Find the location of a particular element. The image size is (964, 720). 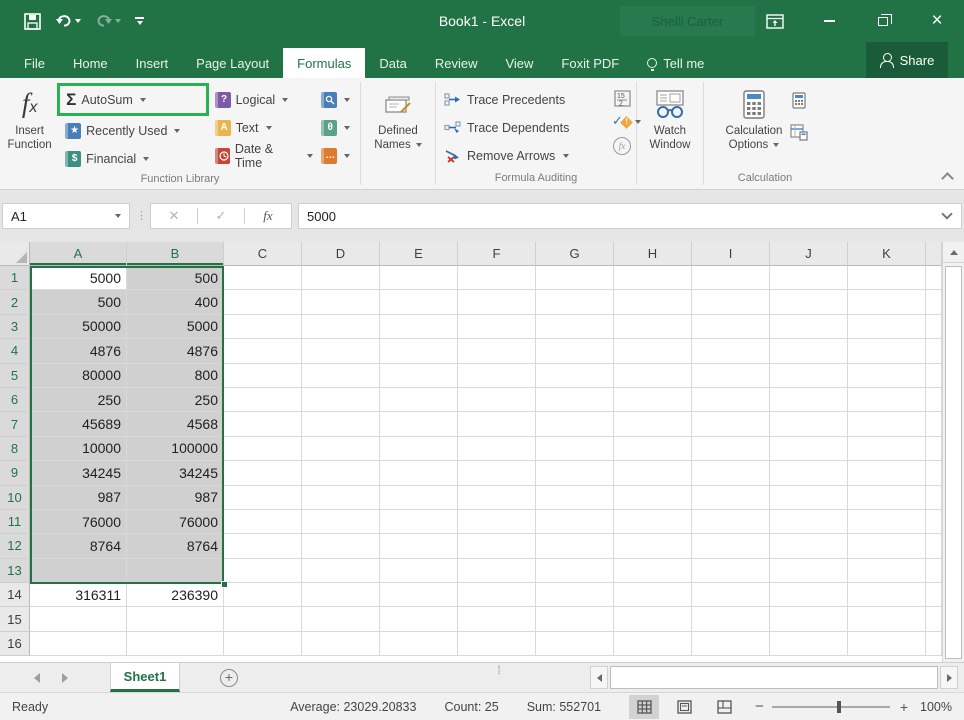

cell-H3 is located at coordinates (653, 327).